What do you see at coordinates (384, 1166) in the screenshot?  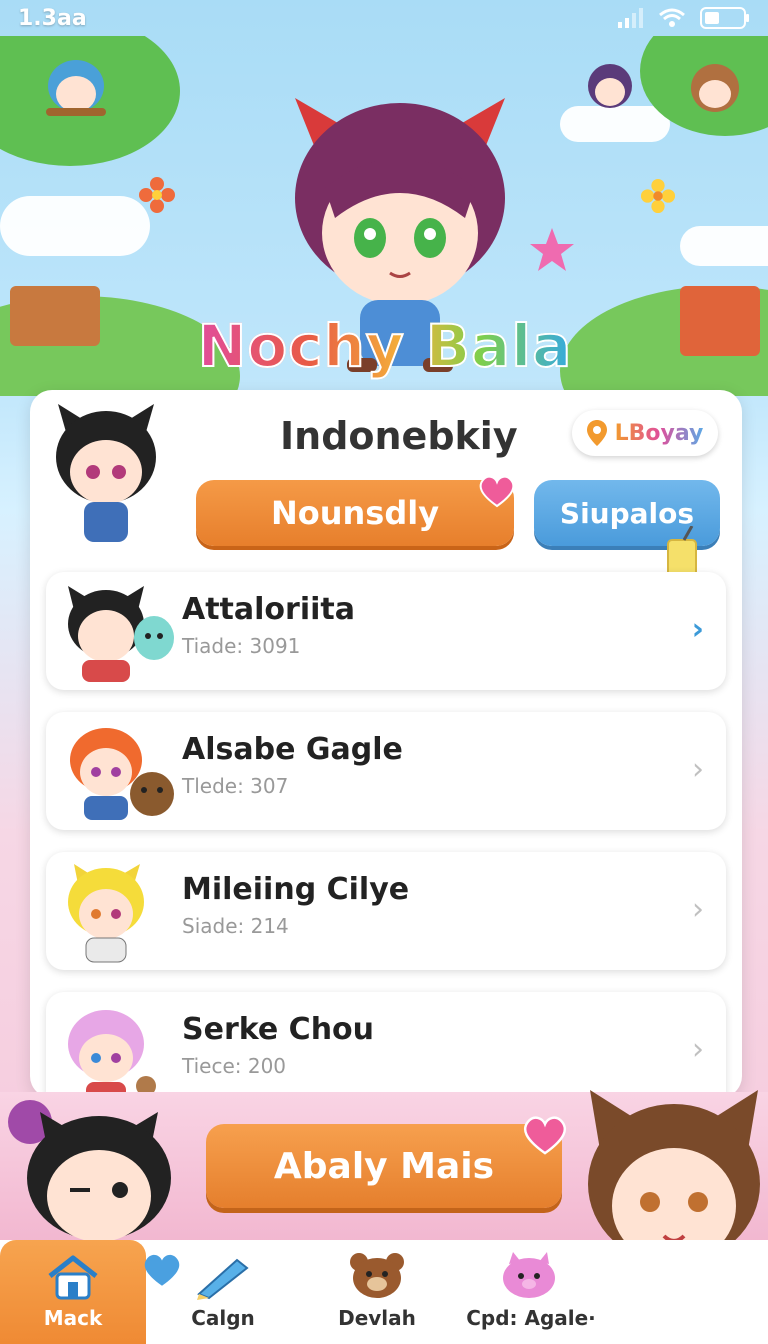 I see `primary-action-button: Abaly Mais` at bounding box center [384, 1166].